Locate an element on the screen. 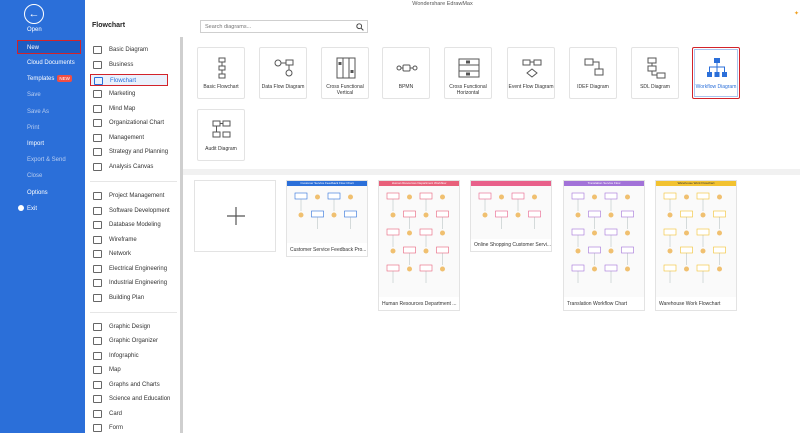  search-icon is located at coordinates (360, 27).